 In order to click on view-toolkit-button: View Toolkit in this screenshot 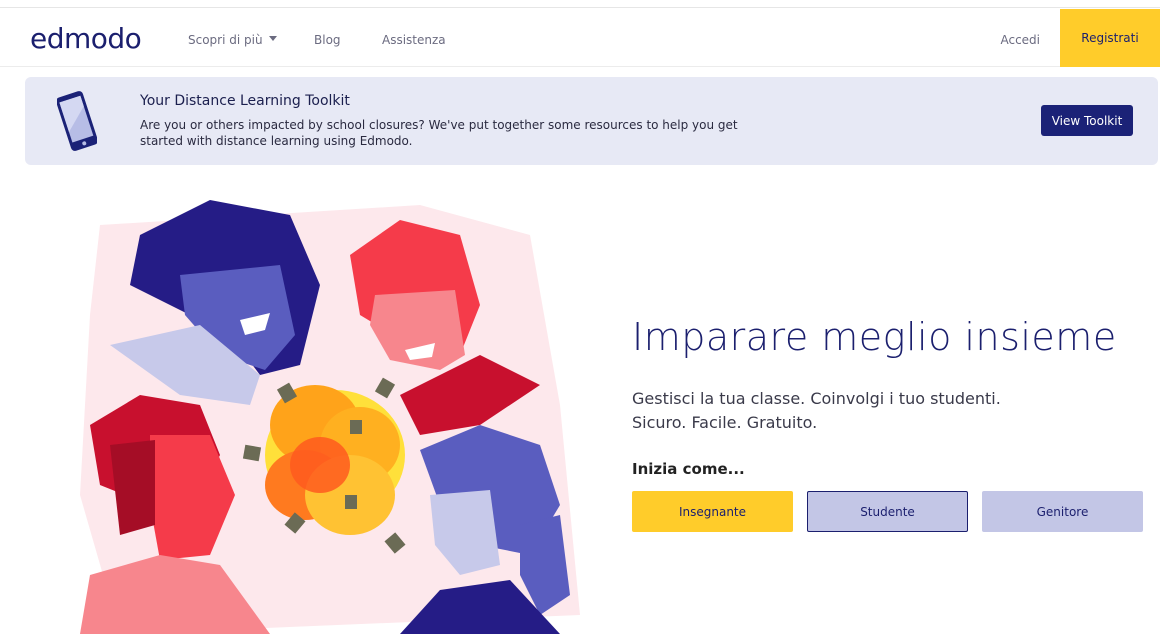, I will do `click(1087, 120)`.